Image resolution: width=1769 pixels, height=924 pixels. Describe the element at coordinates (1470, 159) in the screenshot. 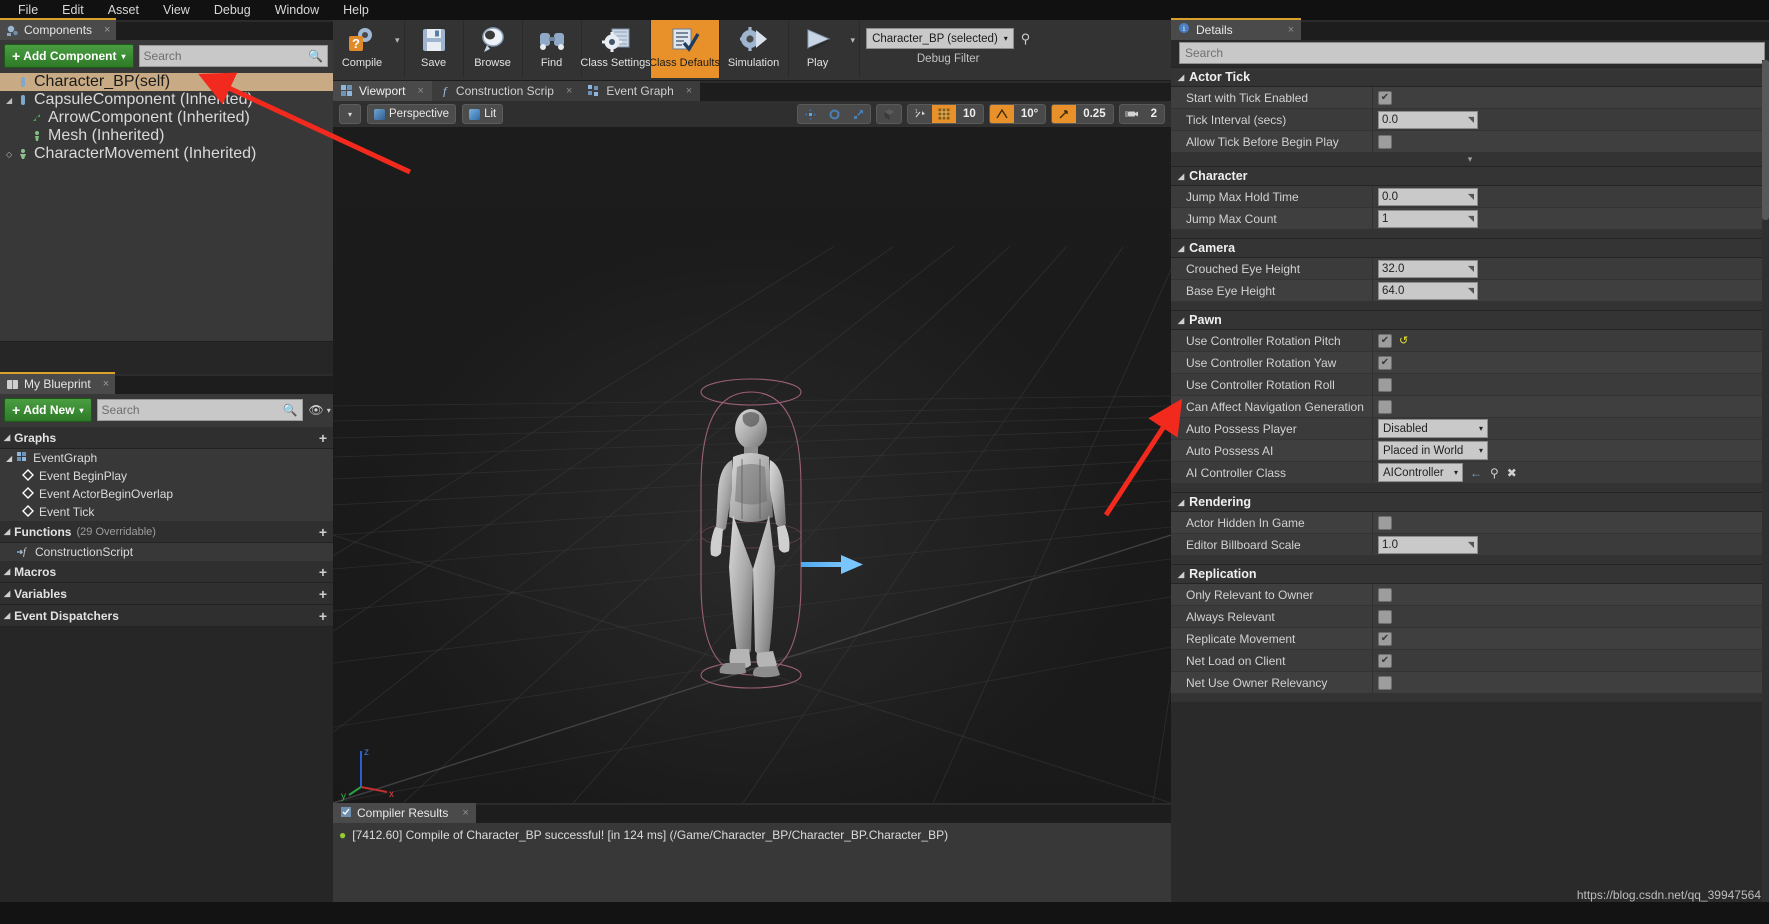

I see `category-advanced-expander: ▾` at that location.